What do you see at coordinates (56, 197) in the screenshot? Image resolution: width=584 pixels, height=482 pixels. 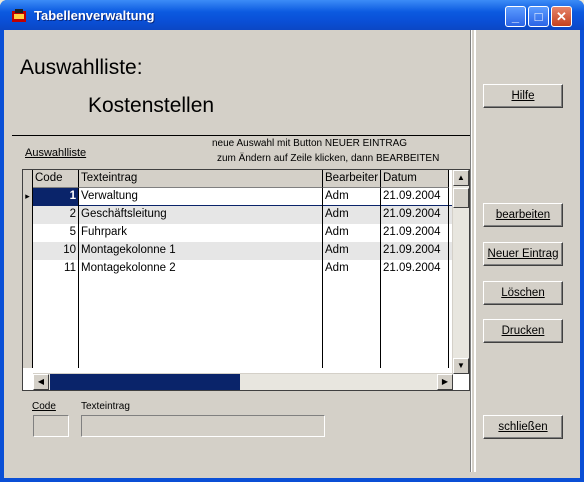 I see `cell-code: 1` at bounding box center [56, 197].